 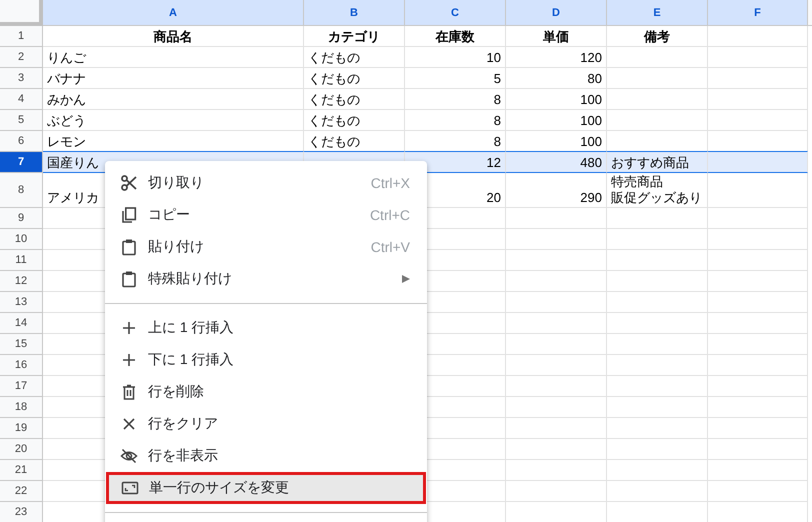 What do you see at coordinates (173, 13) in the screenshot?
I see `column-header: A` at bounding box center [173, 13].